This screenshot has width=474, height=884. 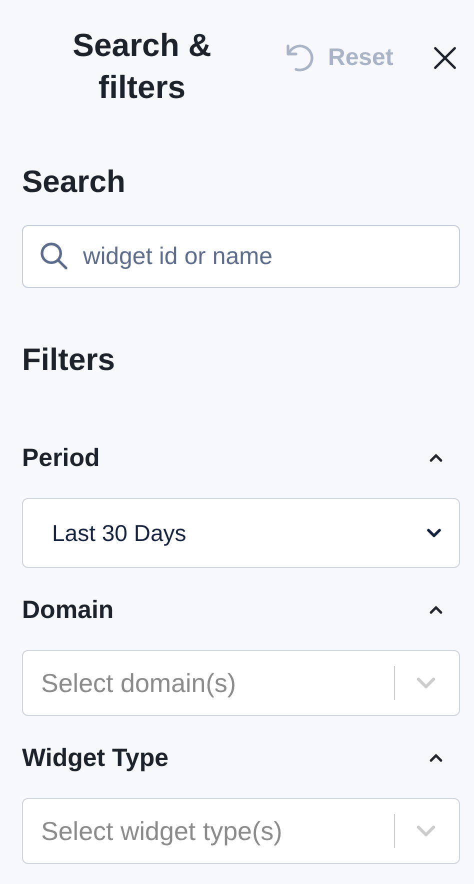 What do you see at coordinates (69, 360) in the screenshot?
I see `filters-heading: Filters` at bounding box center [69, 360].